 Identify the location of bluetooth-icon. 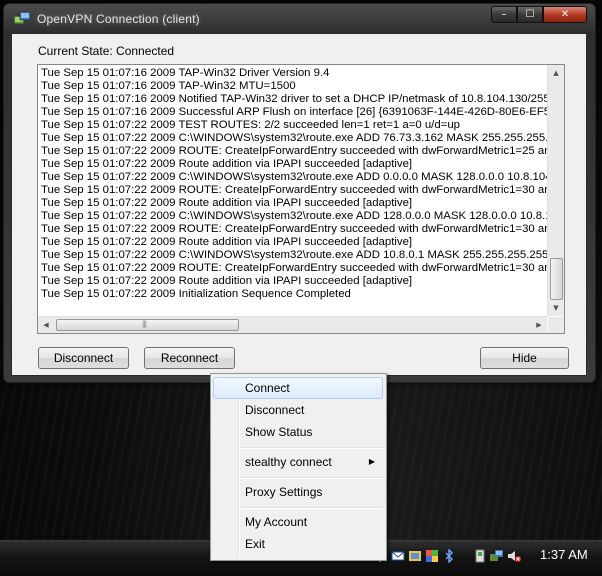
(449, 556).